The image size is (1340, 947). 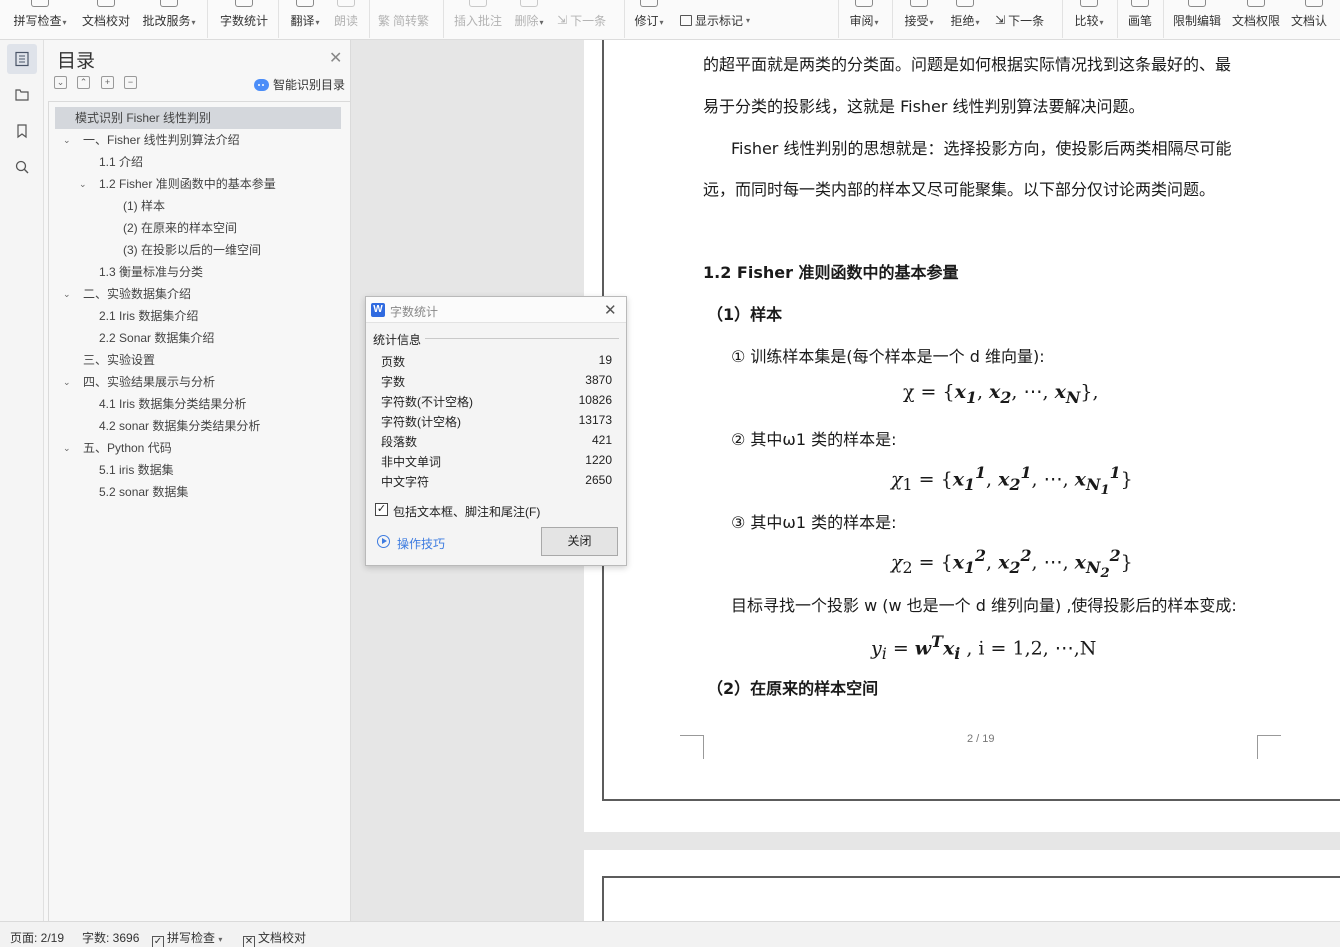 I want to click on toc-item: 5.2 sonar 数据集, so click(x=199, y=492).